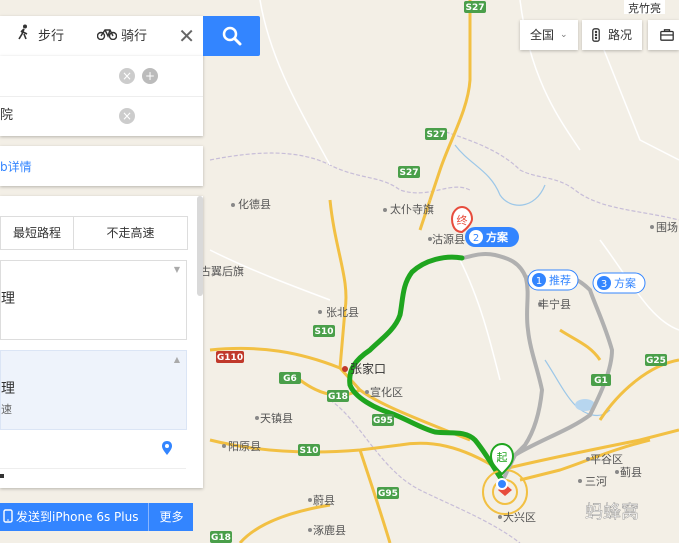 The width and height of the screenshot is (679, 543). Describe the element at coordinates (244, 446) in the screenshot. I see `city-label: 阳原县` at that location.